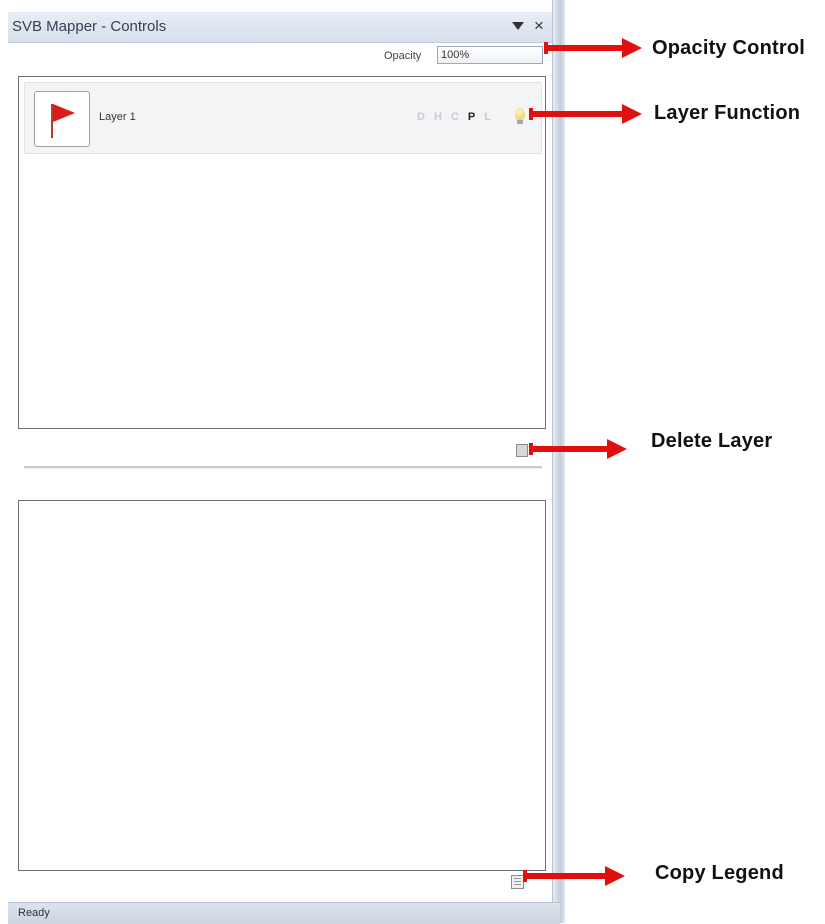 Image resolution: width=825 pixels, height=924 pixels. I want to click on lightbulb-icon, so click(520, 114).